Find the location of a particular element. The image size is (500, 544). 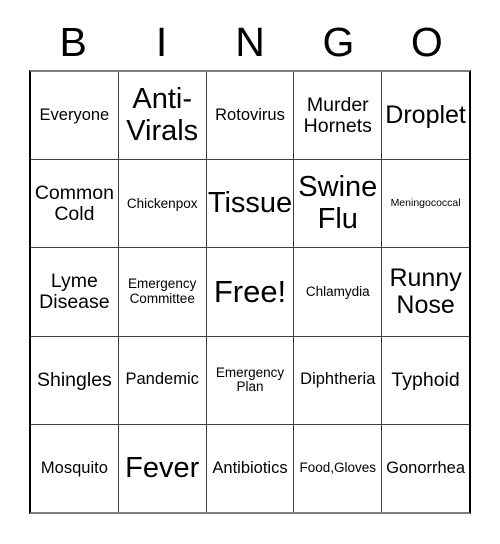

bingo-cell: Tissue is located at coordinates (251, 204).